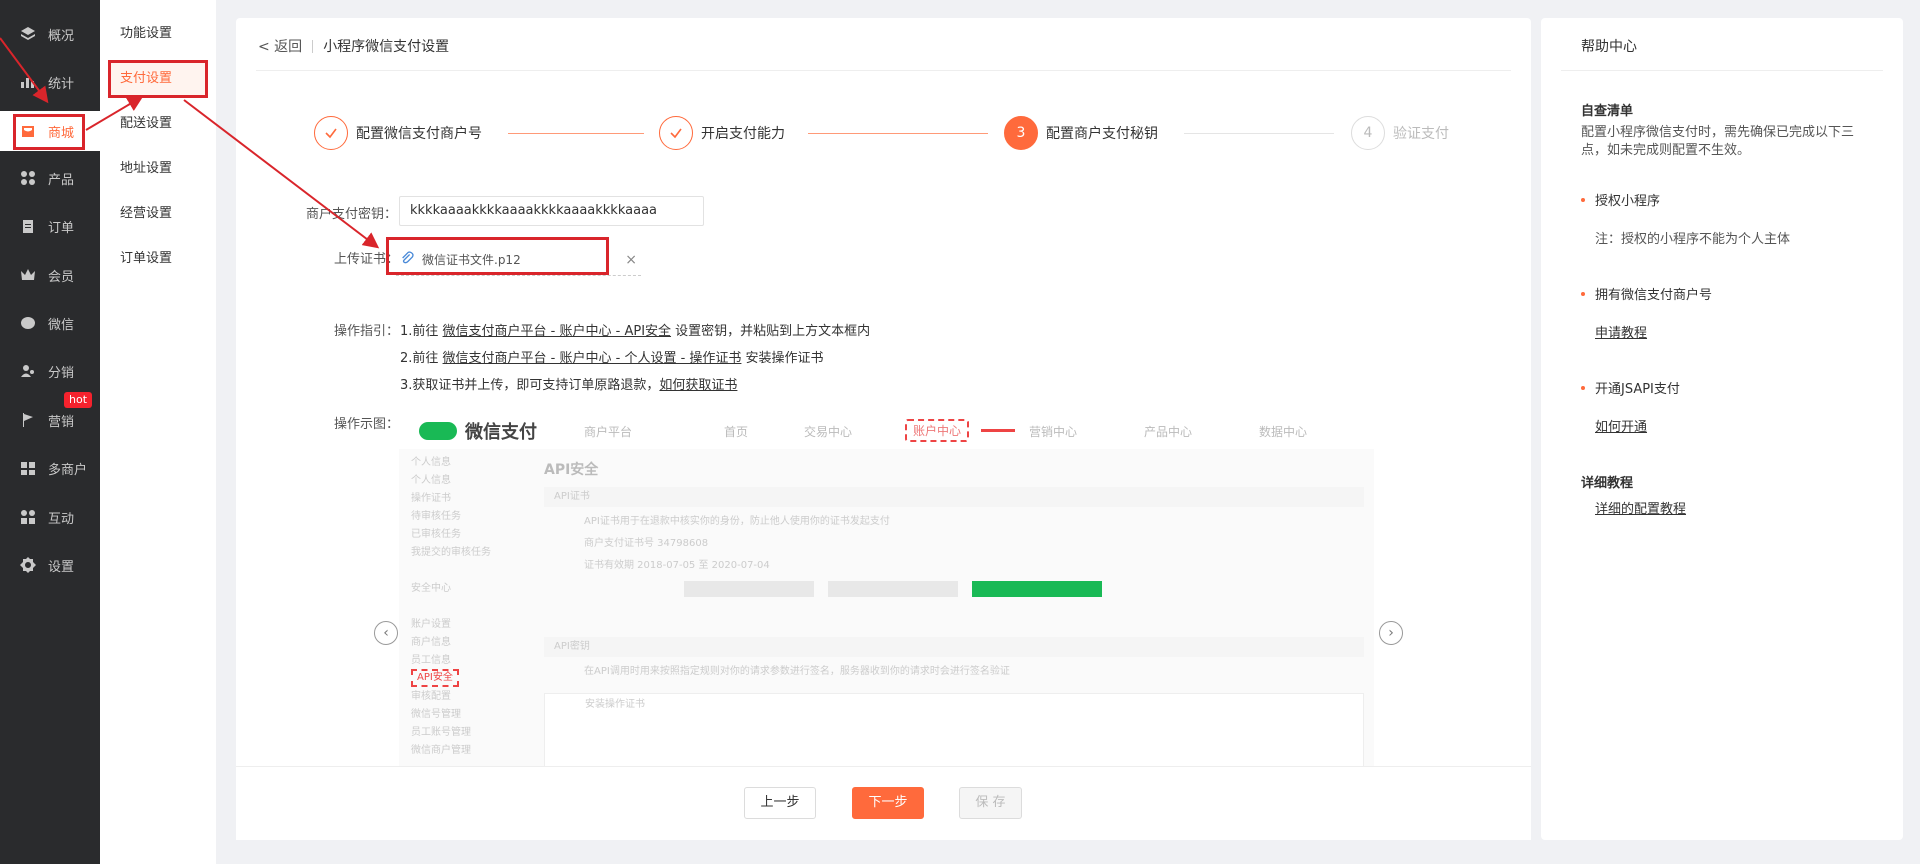  I want to click on checklist-item: 拥有微信支付商户号, so click(1646, 293).